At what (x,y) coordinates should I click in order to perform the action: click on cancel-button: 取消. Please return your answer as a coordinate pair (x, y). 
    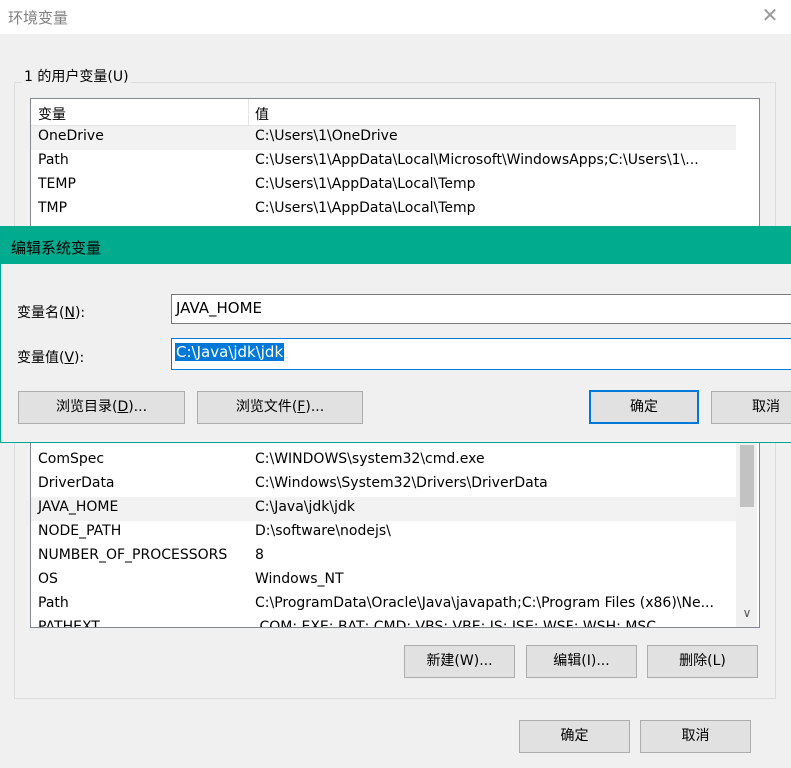
    Looking at the image, I should click on (695, 736).